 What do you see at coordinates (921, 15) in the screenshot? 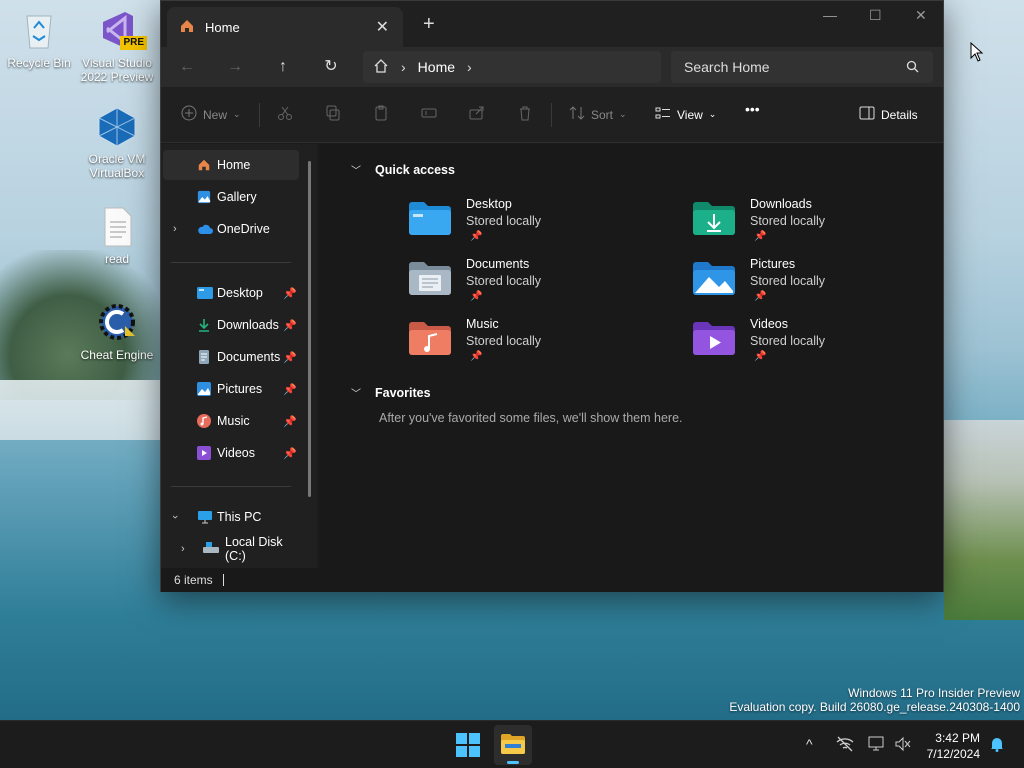
I see `close-window-button: ✕` at bounding box center [921, 15].